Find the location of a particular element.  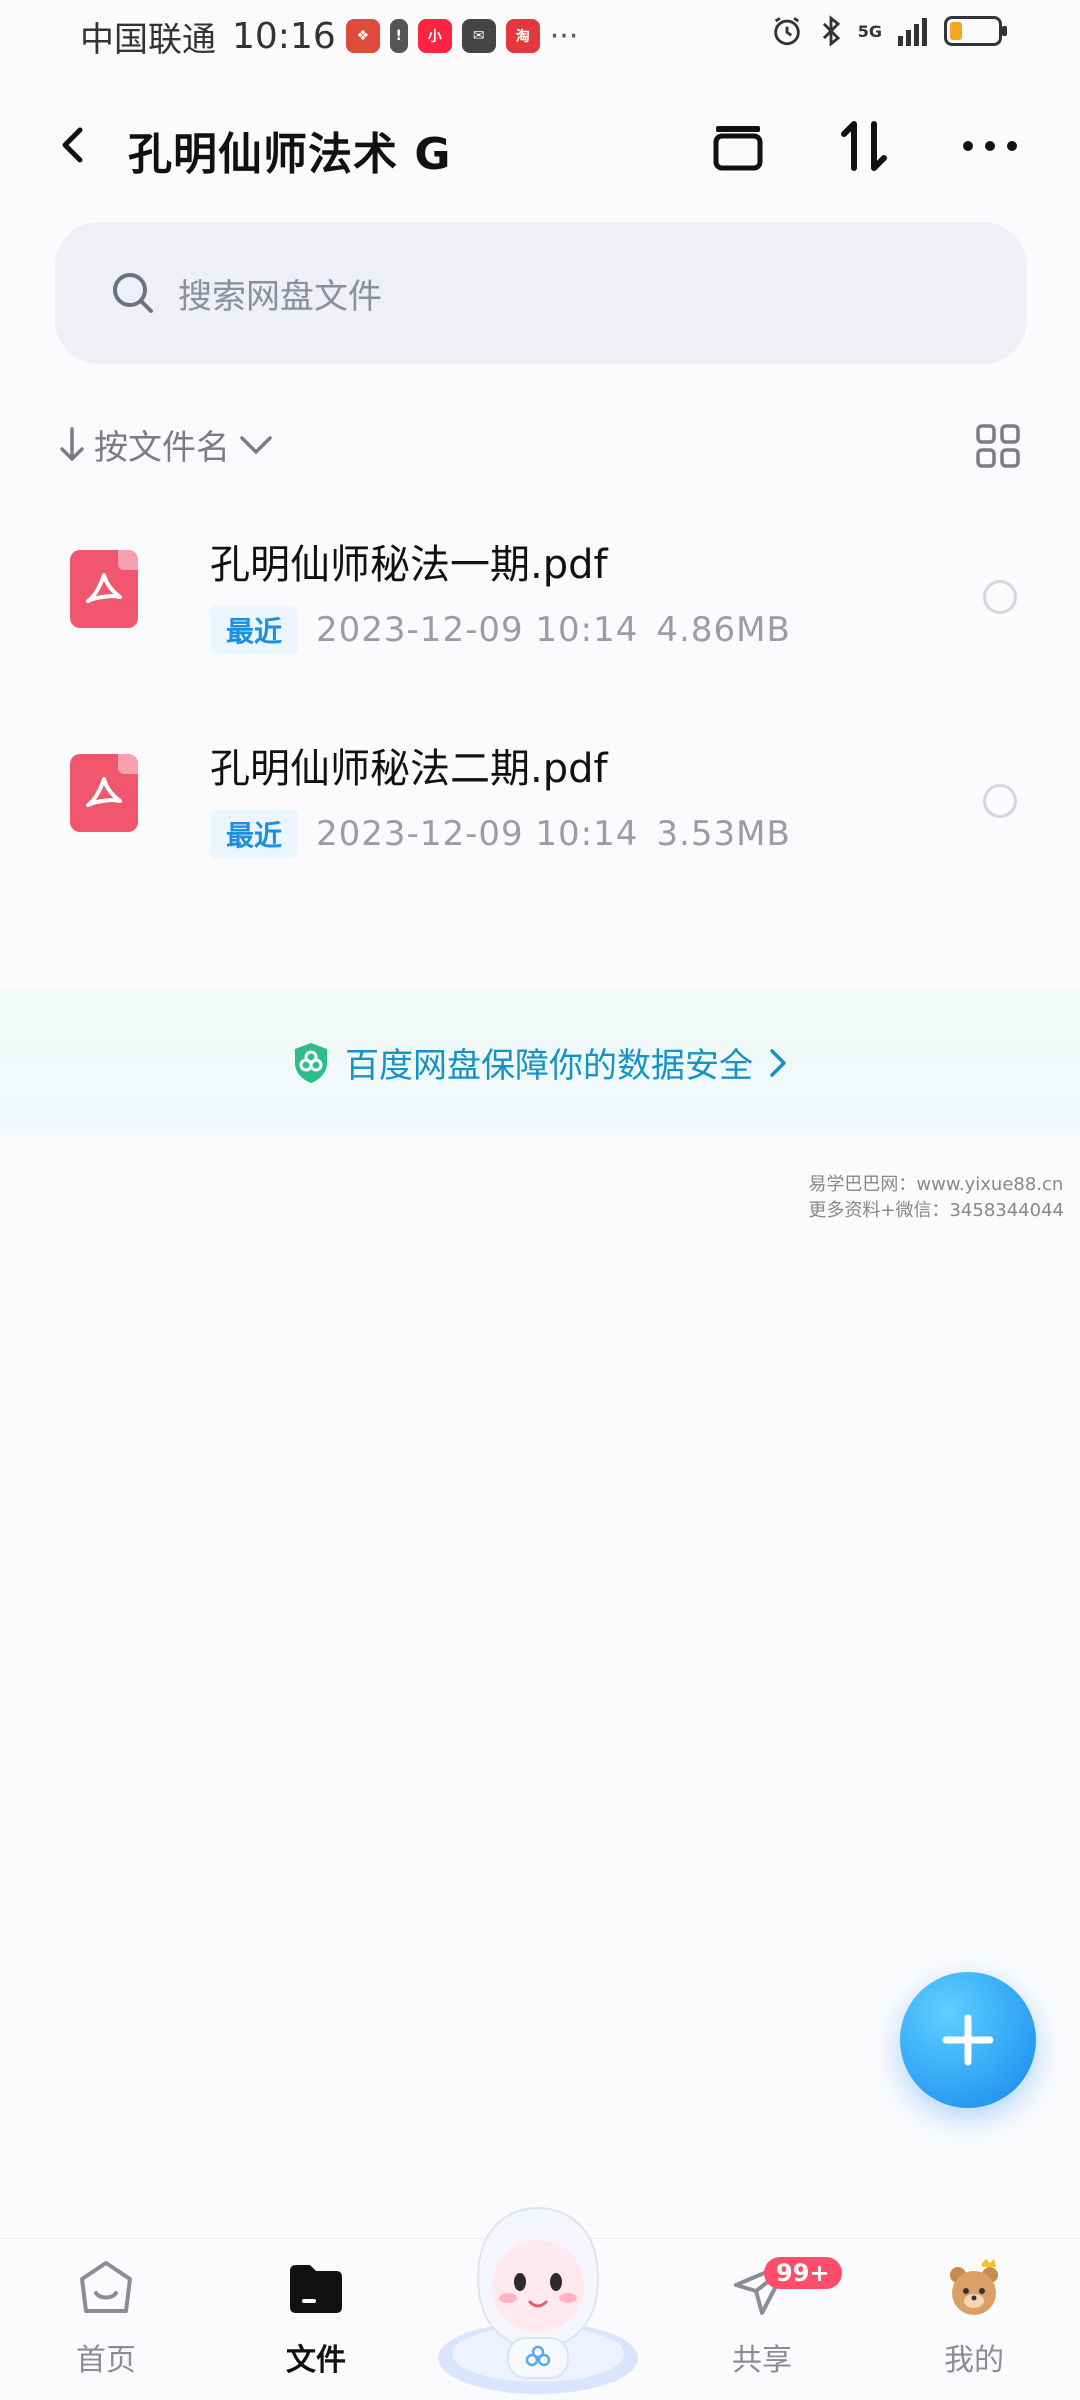

carrier-name: 中国联通 is located at coordinates (148, 39).